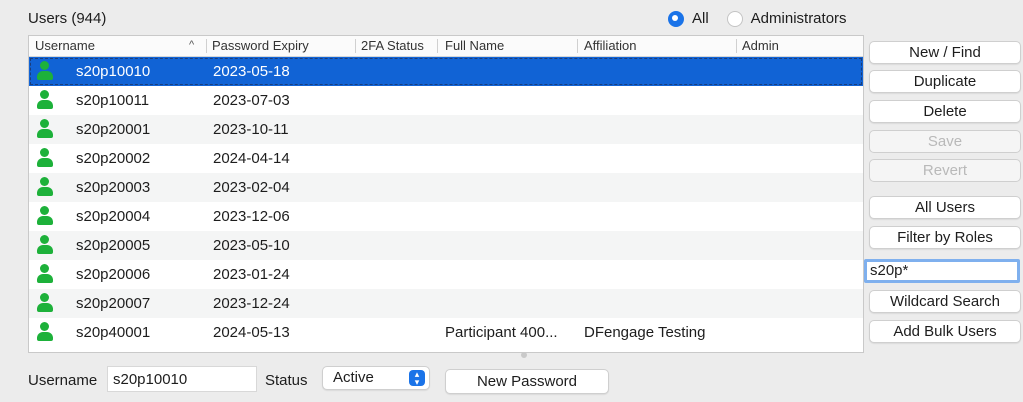 The height and width of the screenshot is (402, 1023). Describe the element at coordinates (392, 45) in the screenshot. I see `column-2fa-status: 2FA Status` at that location.